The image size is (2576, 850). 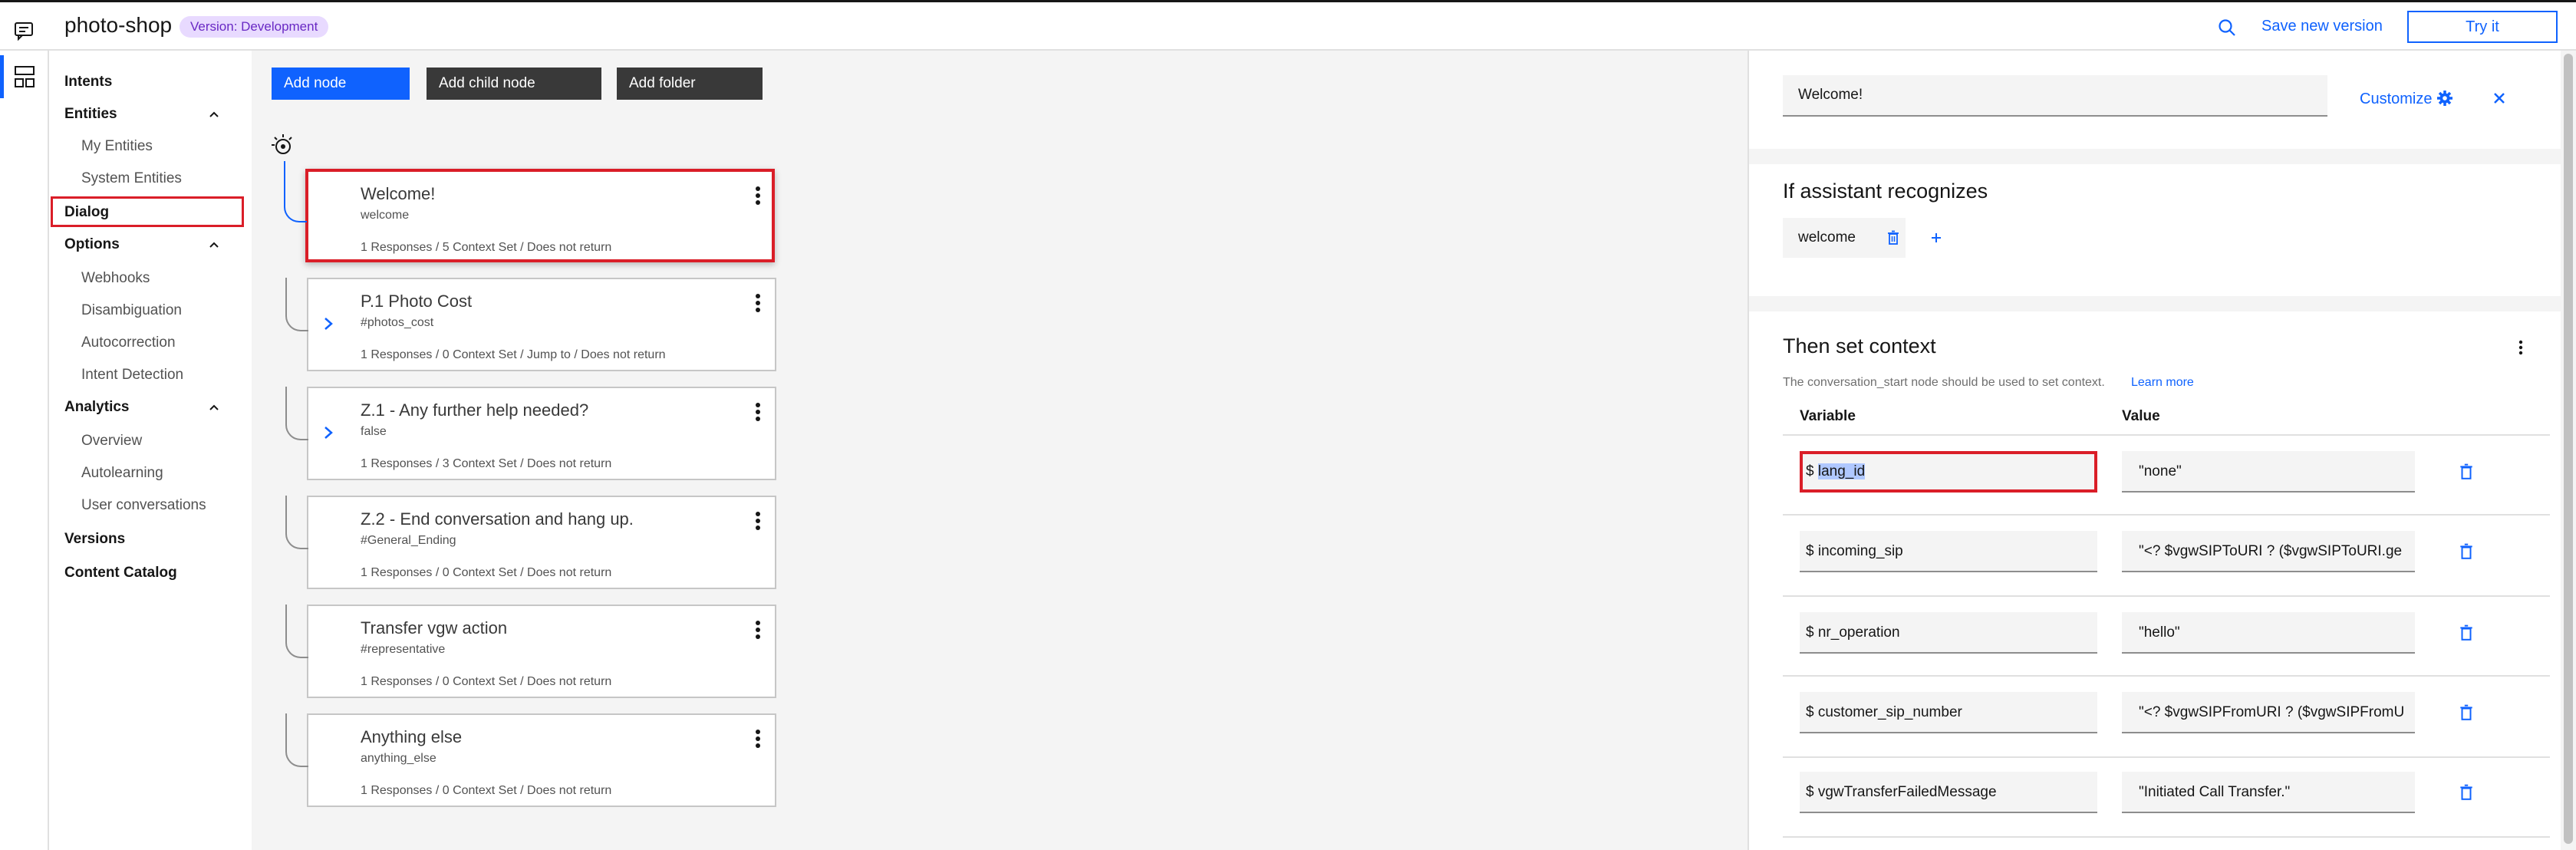 What do you see at coordinates (1948, 551) in the screenshot?
I see `context-variable-input: $ incoming_sip` at bounding box center [1948, 551].